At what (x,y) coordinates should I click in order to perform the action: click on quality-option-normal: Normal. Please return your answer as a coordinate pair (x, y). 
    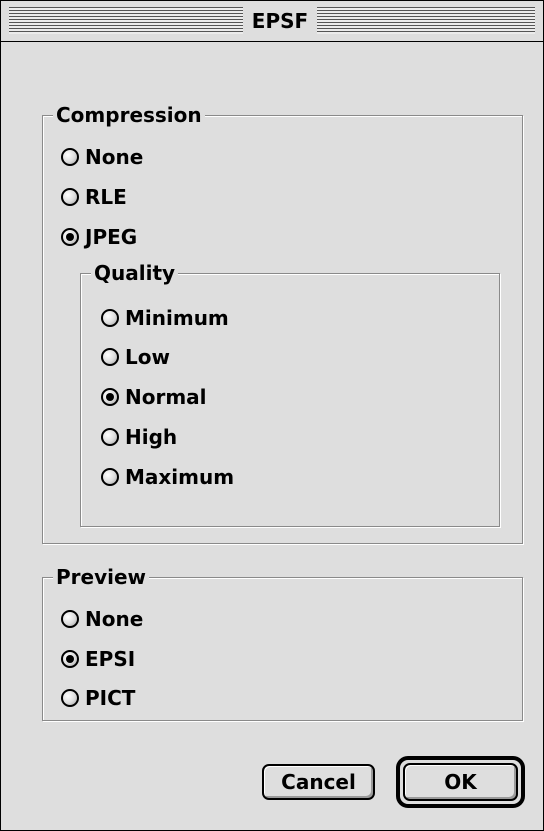
    Looking at the image, I should click on (154, 397).